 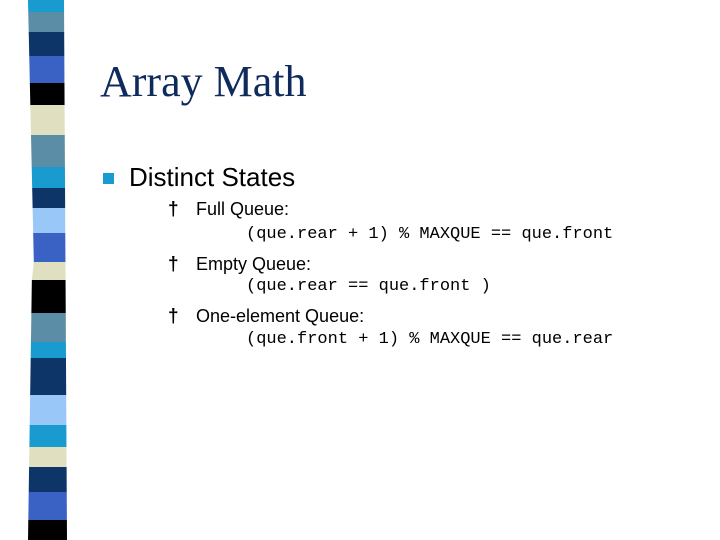 I want to click on bullet-text: Distinct States, so click(x=212, y=177).